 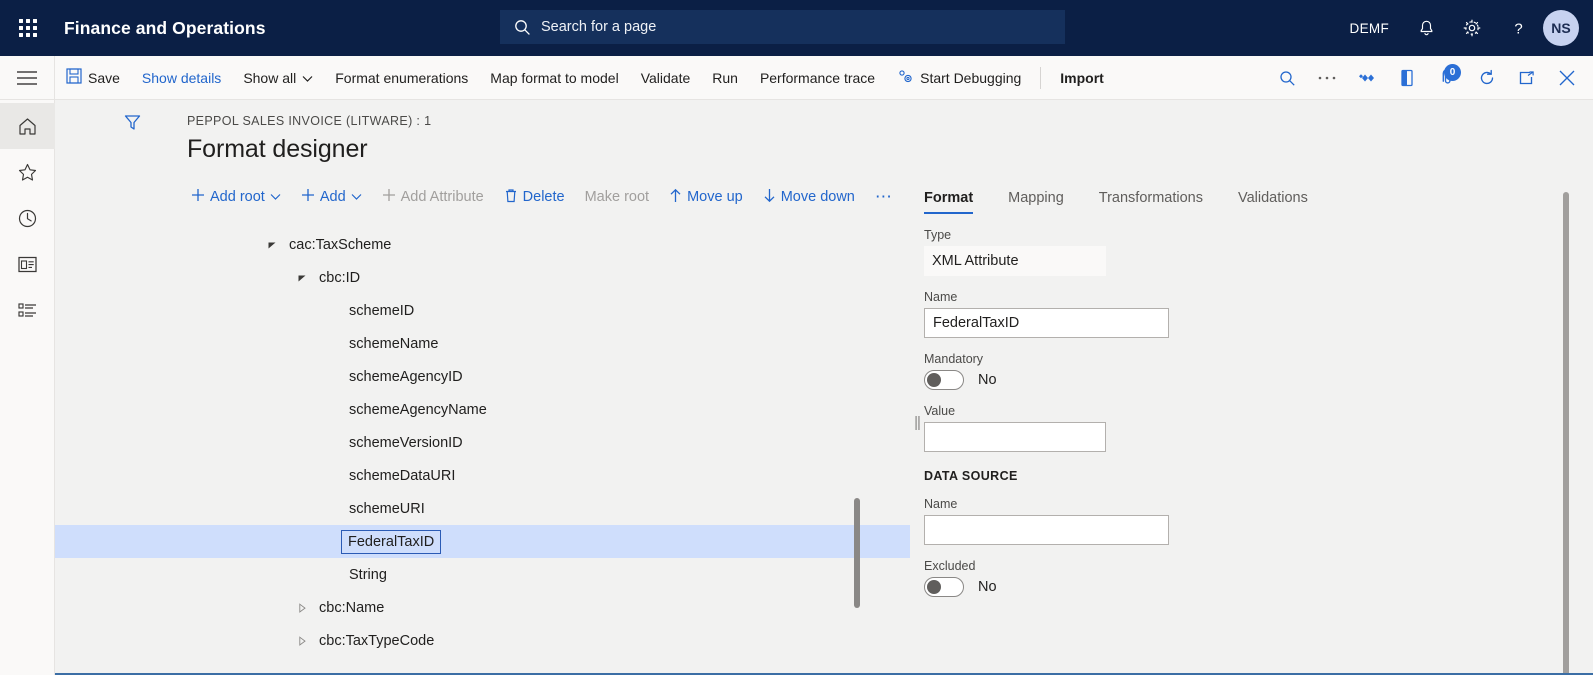 I want to click on command-separator, so click(x=1041, y=77).